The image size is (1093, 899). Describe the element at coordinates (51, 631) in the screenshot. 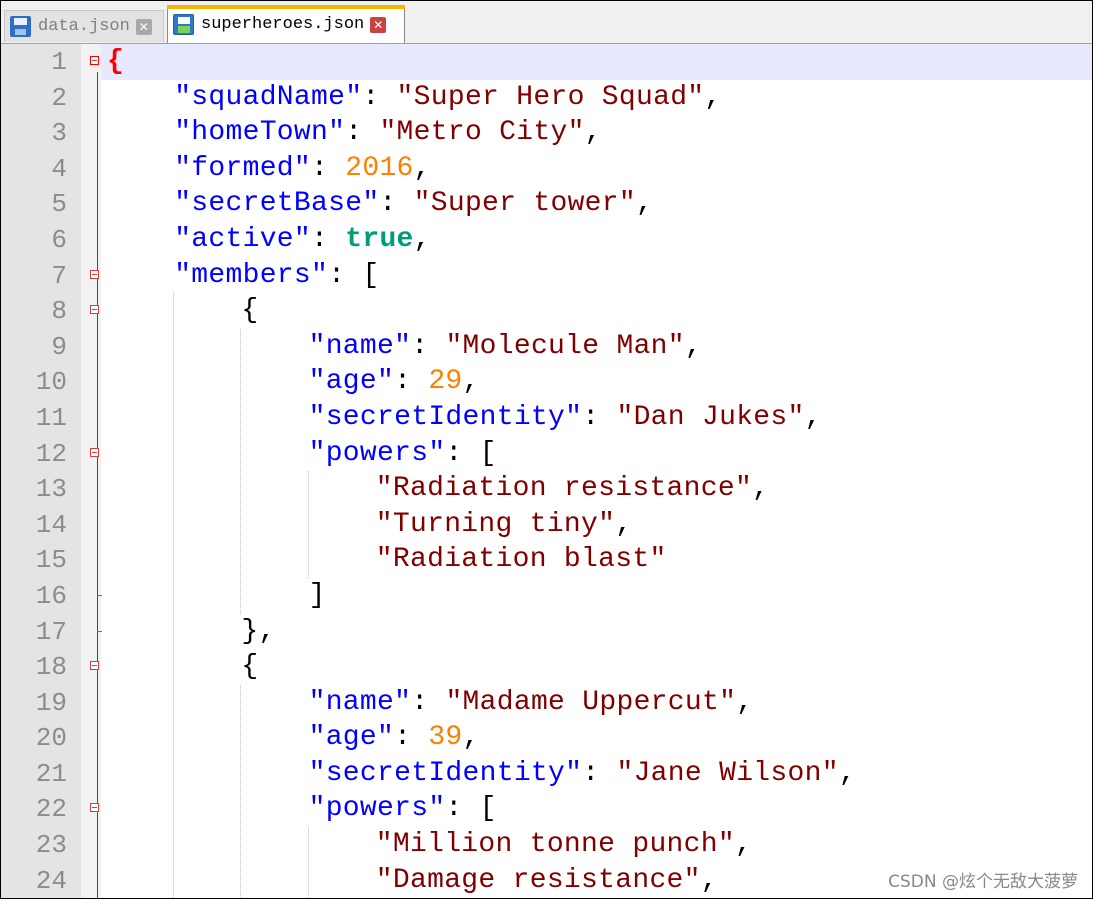

I see `line-number: 17` at that location.